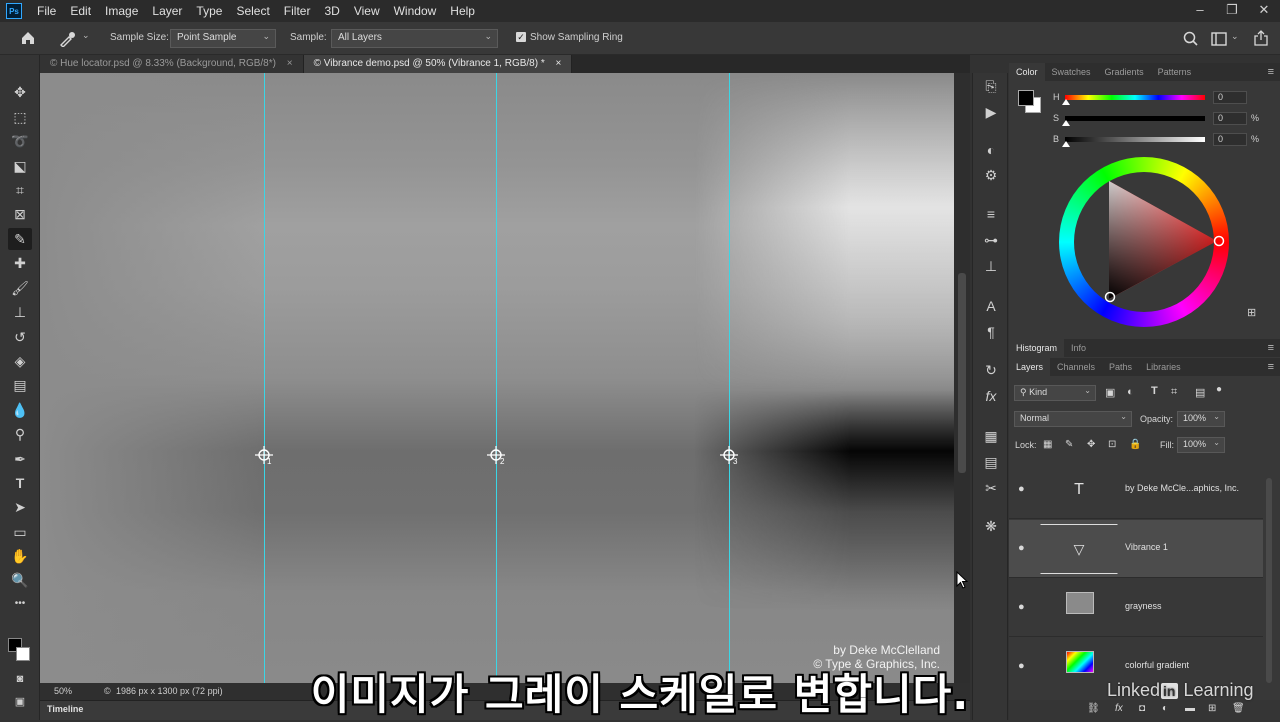 The image size is (1280, 722). I want to click on layer-comps-icon: ▦, so click(991, 436).